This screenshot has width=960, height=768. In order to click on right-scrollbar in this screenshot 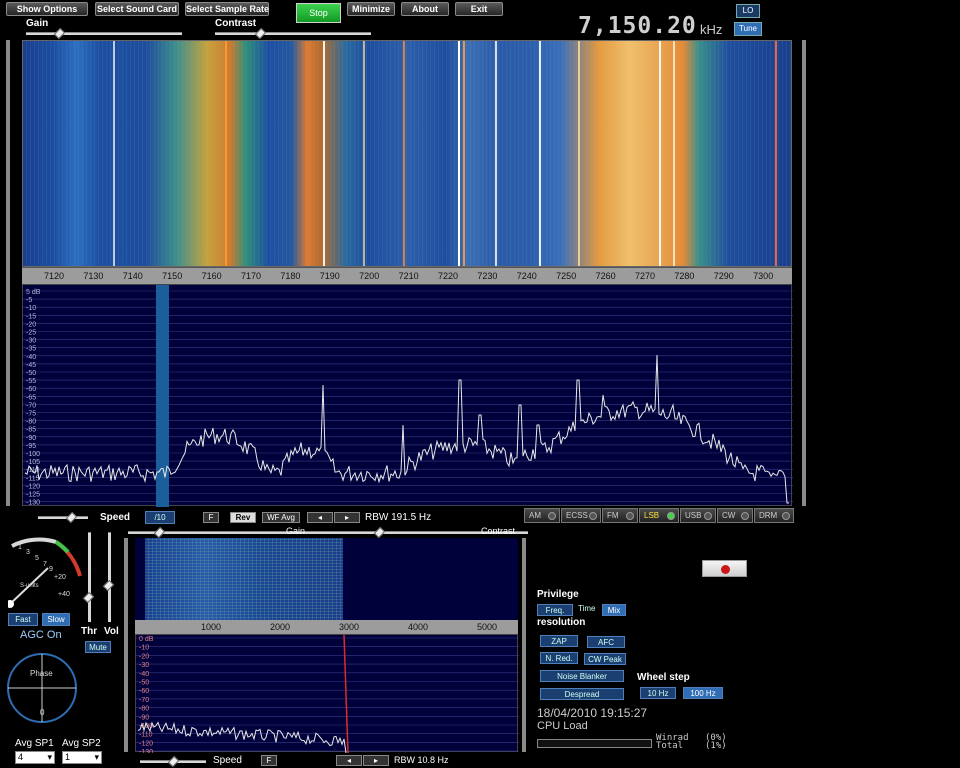, I will do `click(804, 273)`.